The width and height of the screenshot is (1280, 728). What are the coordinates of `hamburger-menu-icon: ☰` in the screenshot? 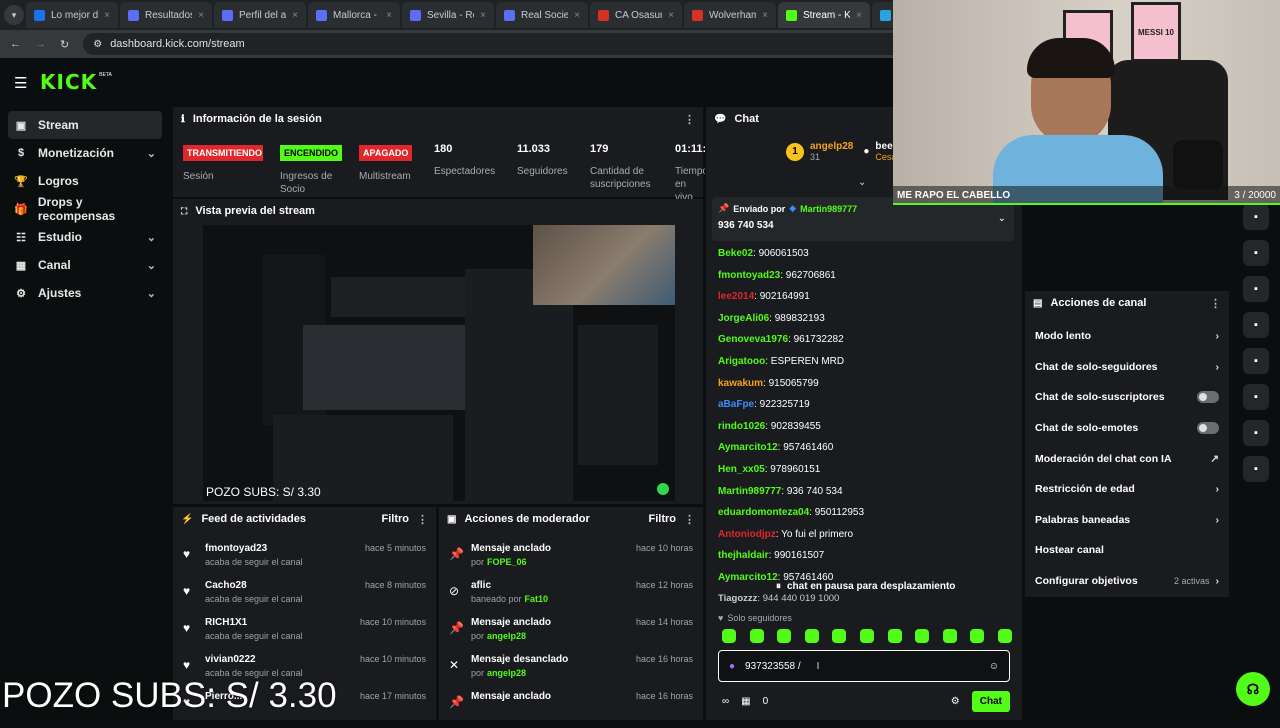 It's located at (20, 83).